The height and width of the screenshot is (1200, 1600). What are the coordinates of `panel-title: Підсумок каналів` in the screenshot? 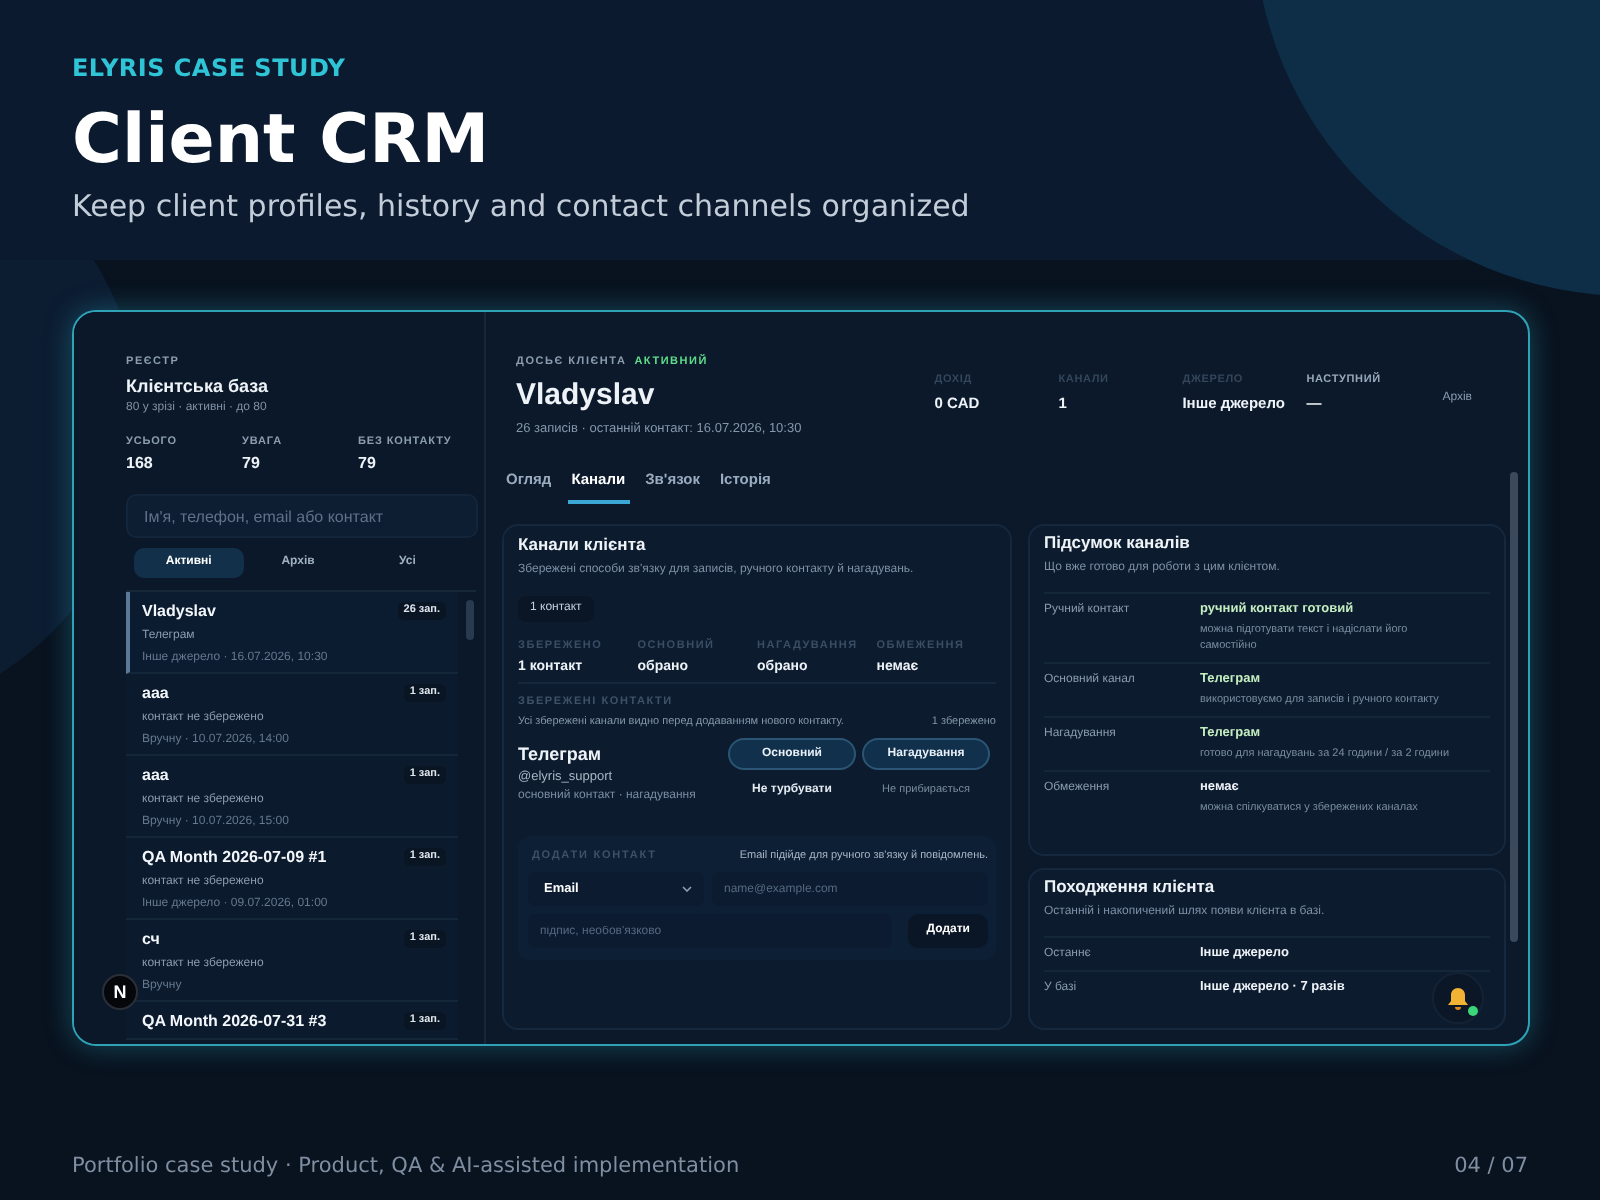 It's located at (1118, 543).